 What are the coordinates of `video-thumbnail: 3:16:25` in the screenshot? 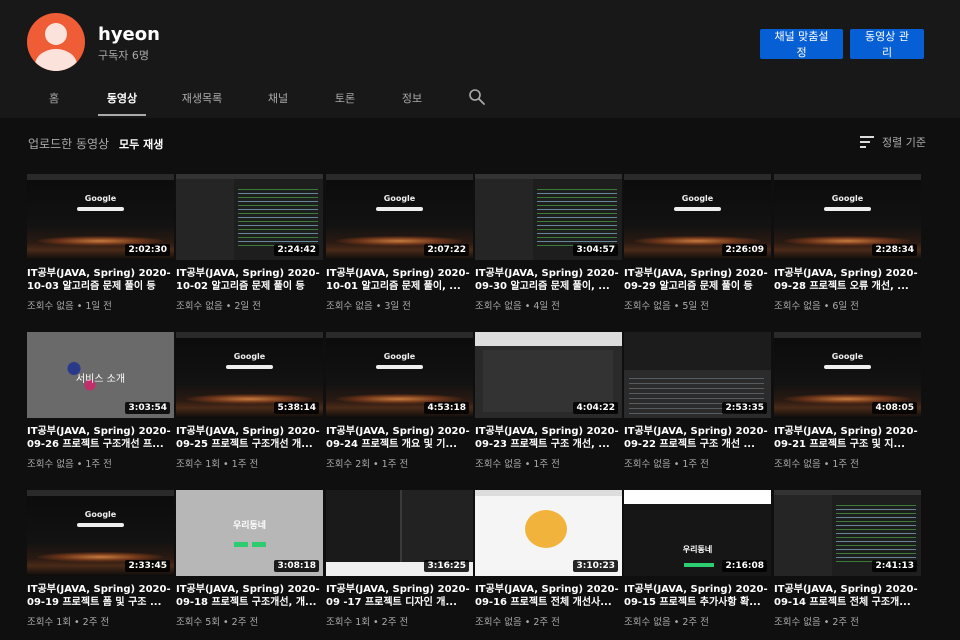 It's located at (399, 533).